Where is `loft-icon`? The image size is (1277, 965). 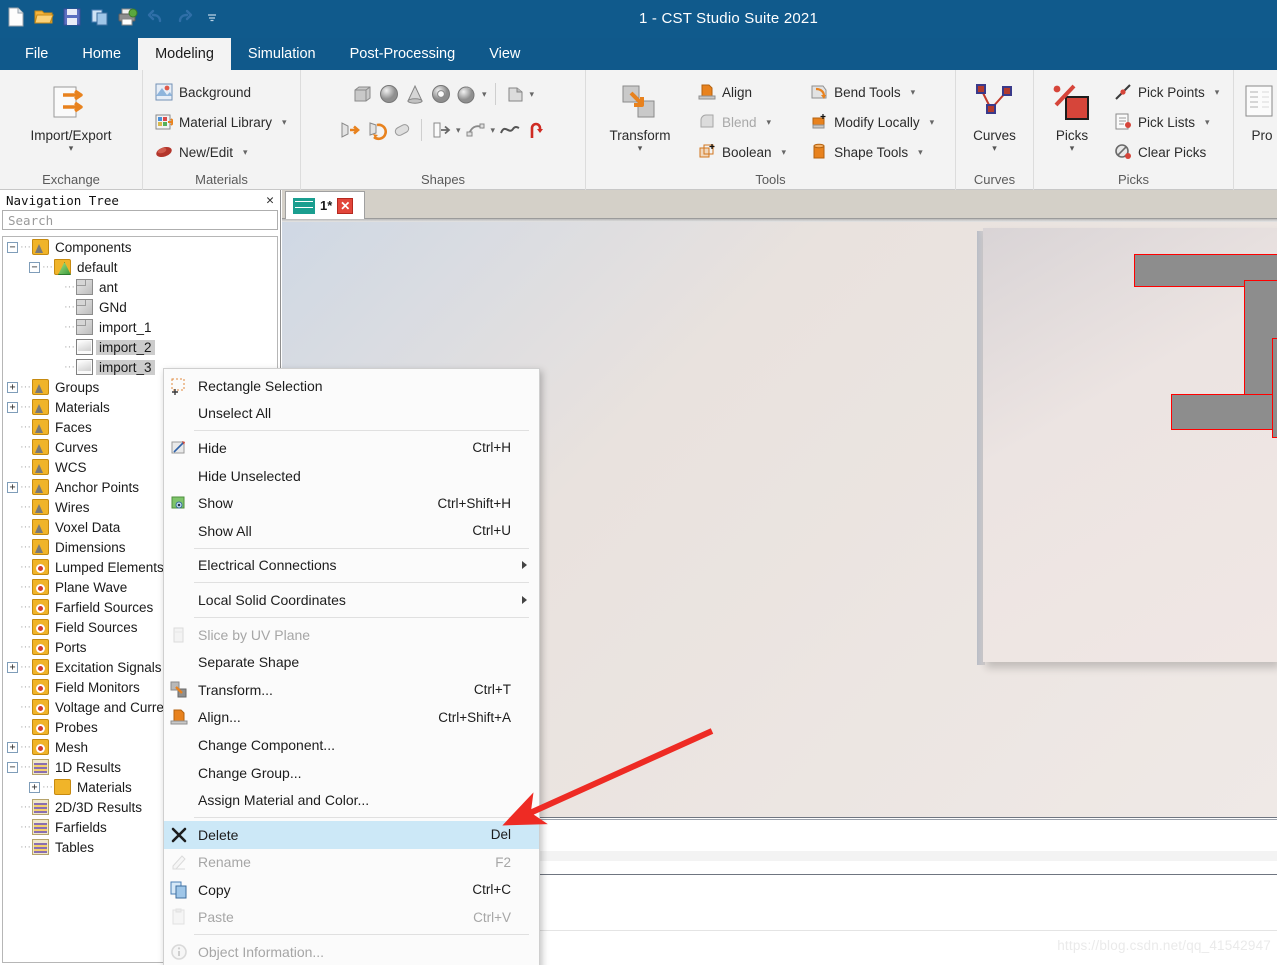
loft-icon is located at coordinates (376, 130).